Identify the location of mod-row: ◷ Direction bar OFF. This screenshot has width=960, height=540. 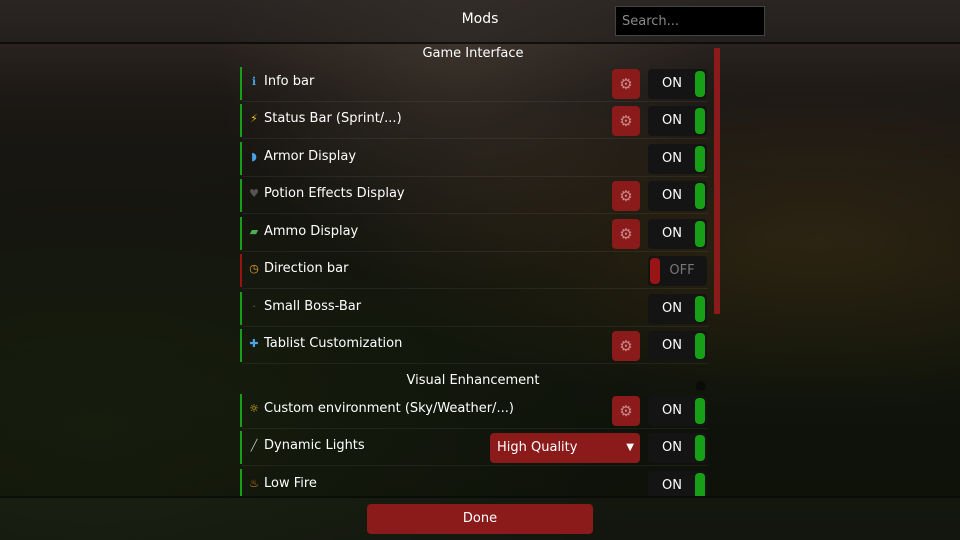
(475, 270).